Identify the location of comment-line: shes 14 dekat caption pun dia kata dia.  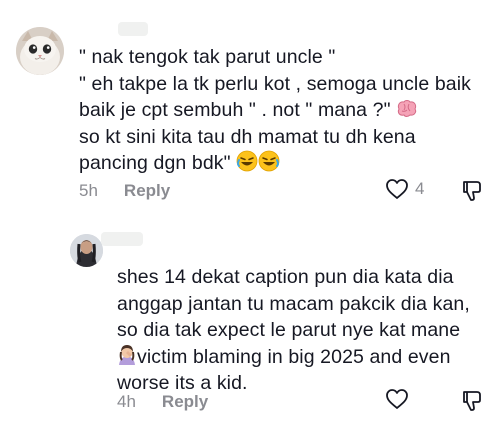
(285, 277).